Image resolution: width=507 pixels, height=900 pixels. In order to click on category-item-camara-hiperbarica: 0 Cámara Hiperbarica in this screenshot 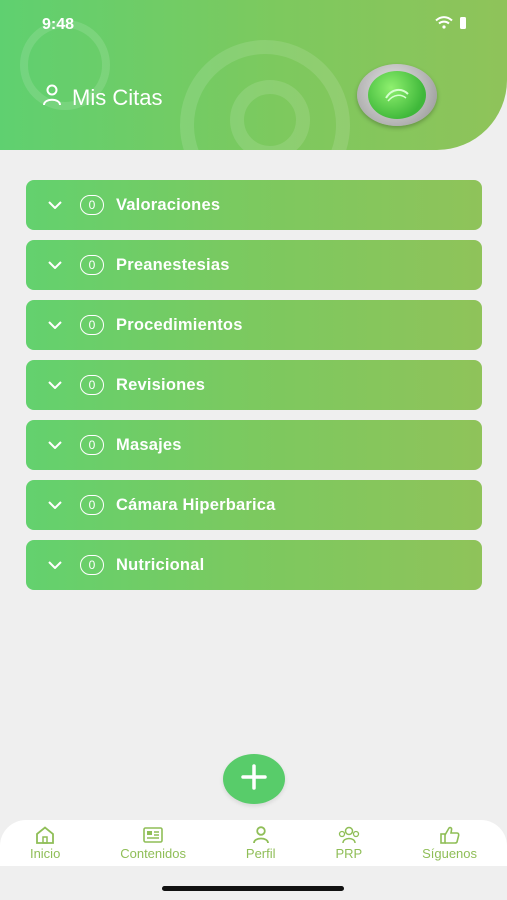, I will do `click(254, 505)`.